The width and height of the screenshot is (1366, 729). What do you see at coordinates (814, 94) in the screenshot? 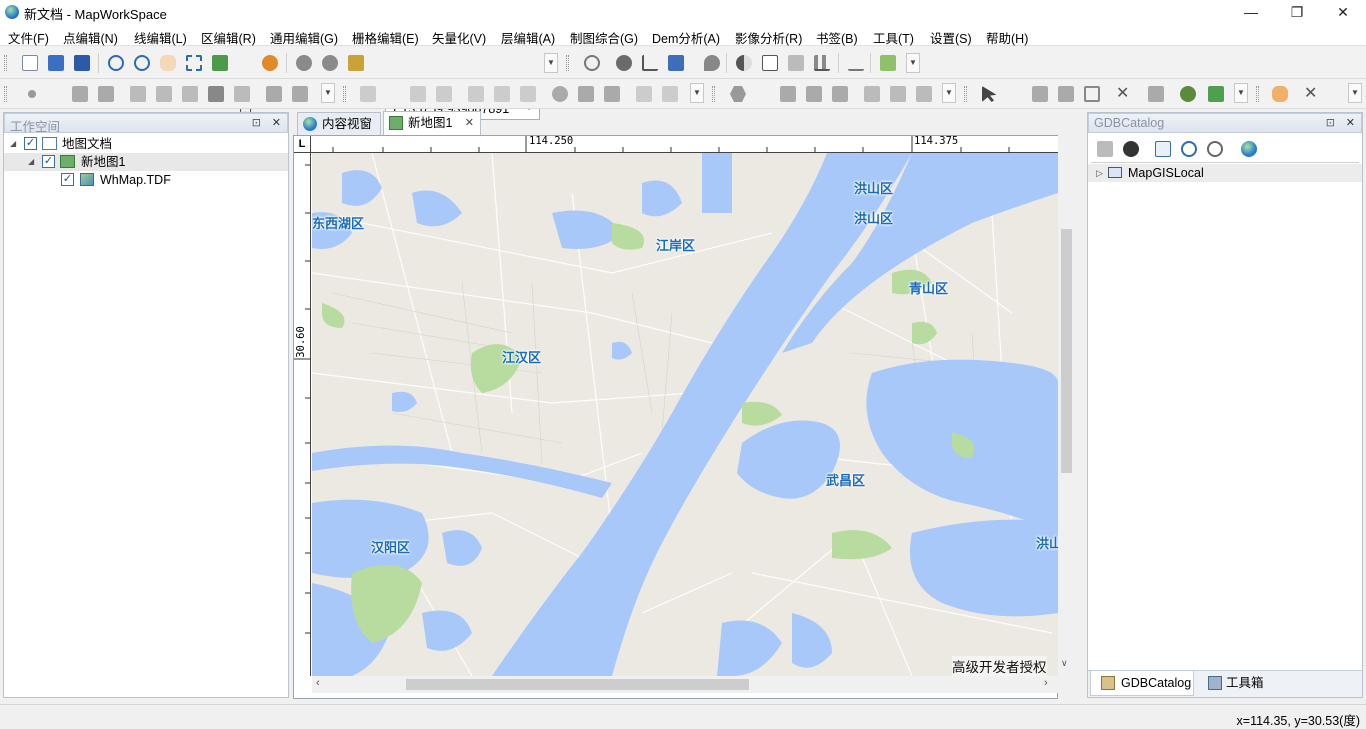
I see `region-param-icon` at bounding box center [814, 94].